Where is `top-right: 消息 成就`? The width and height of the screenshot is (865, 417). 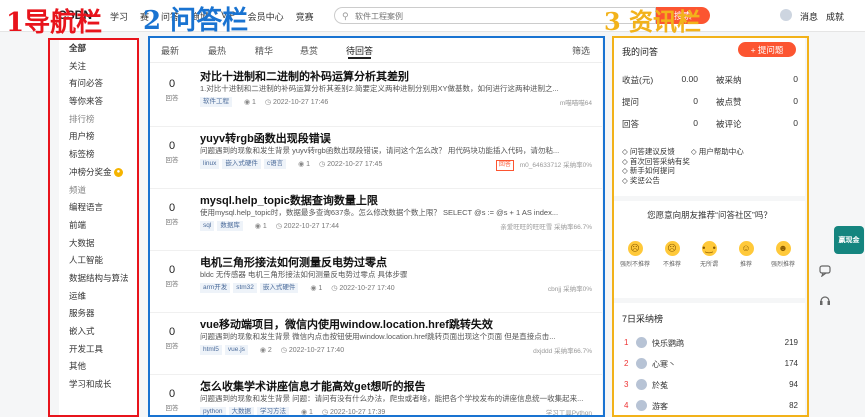 top-right: 消息 成就 is located at coordinates (812, 16).